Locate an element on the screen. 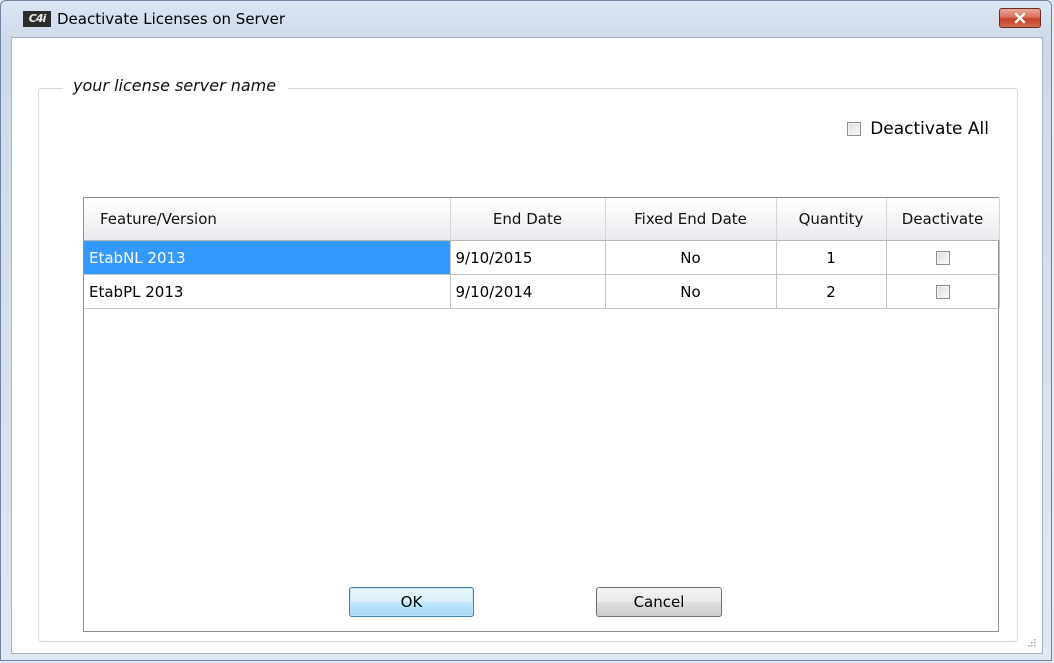 The width and height of the screenshot is (1054, 663). deactivate-all-option: Deactivate All is located at coordinates (918, 129).